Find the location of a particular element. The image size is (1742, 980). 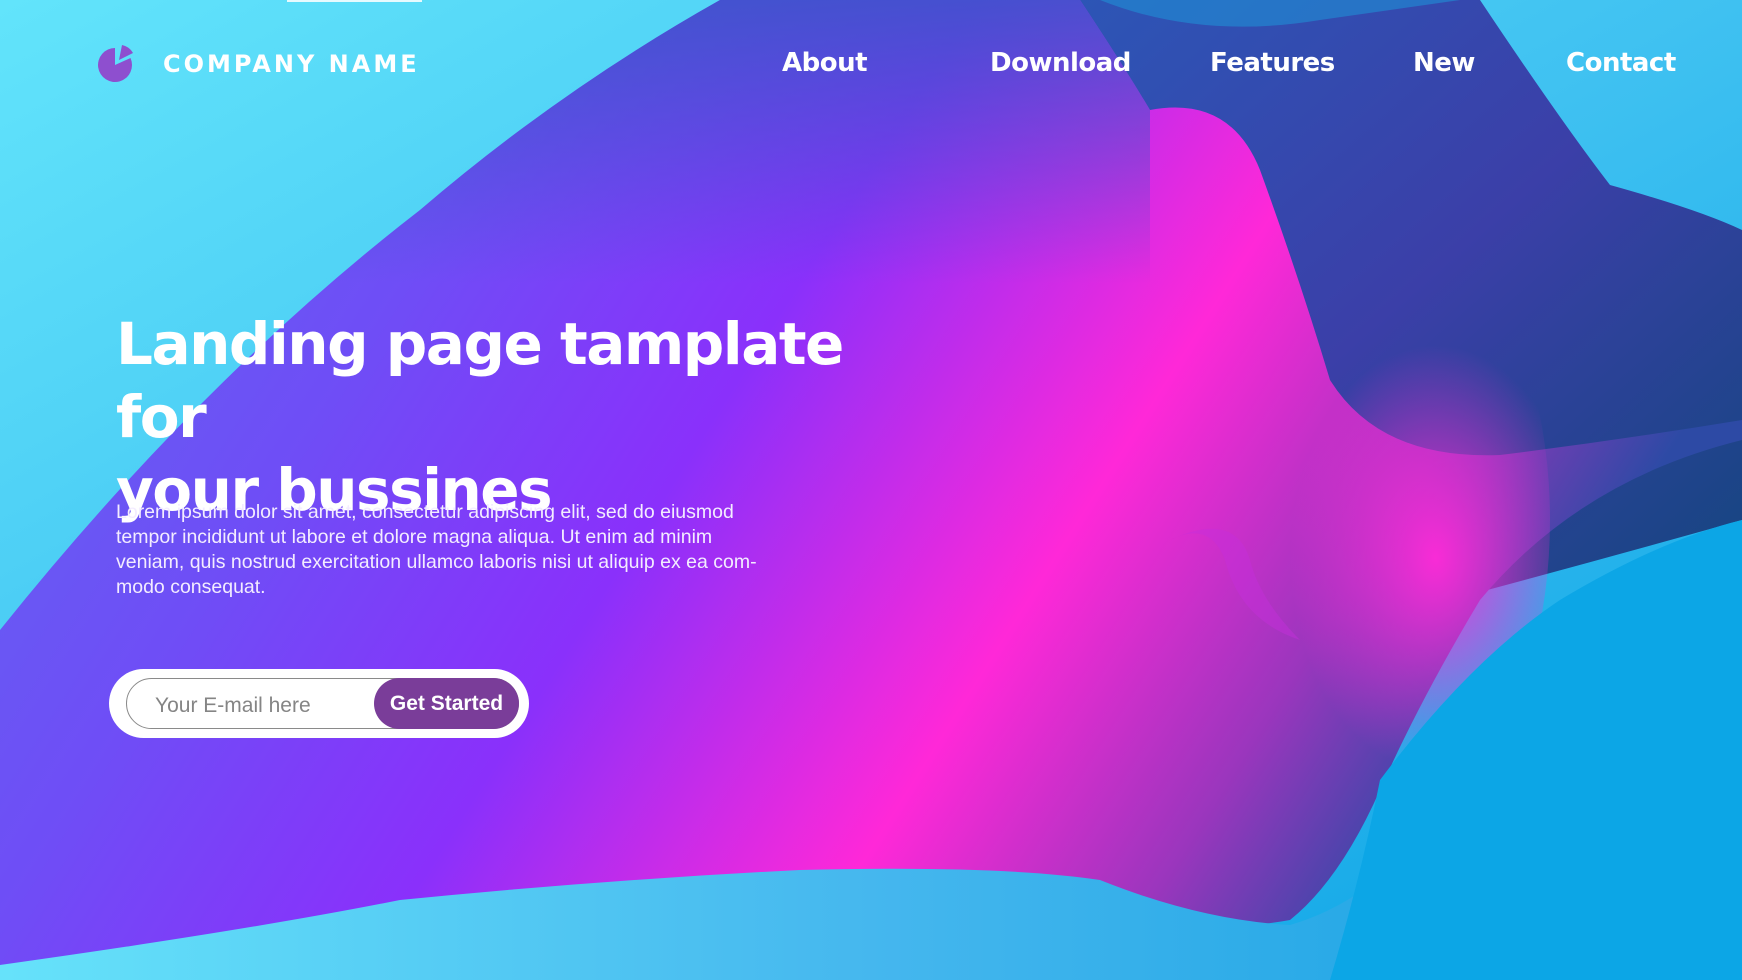

nav-link-about: About is located at coordinates (825, 63).